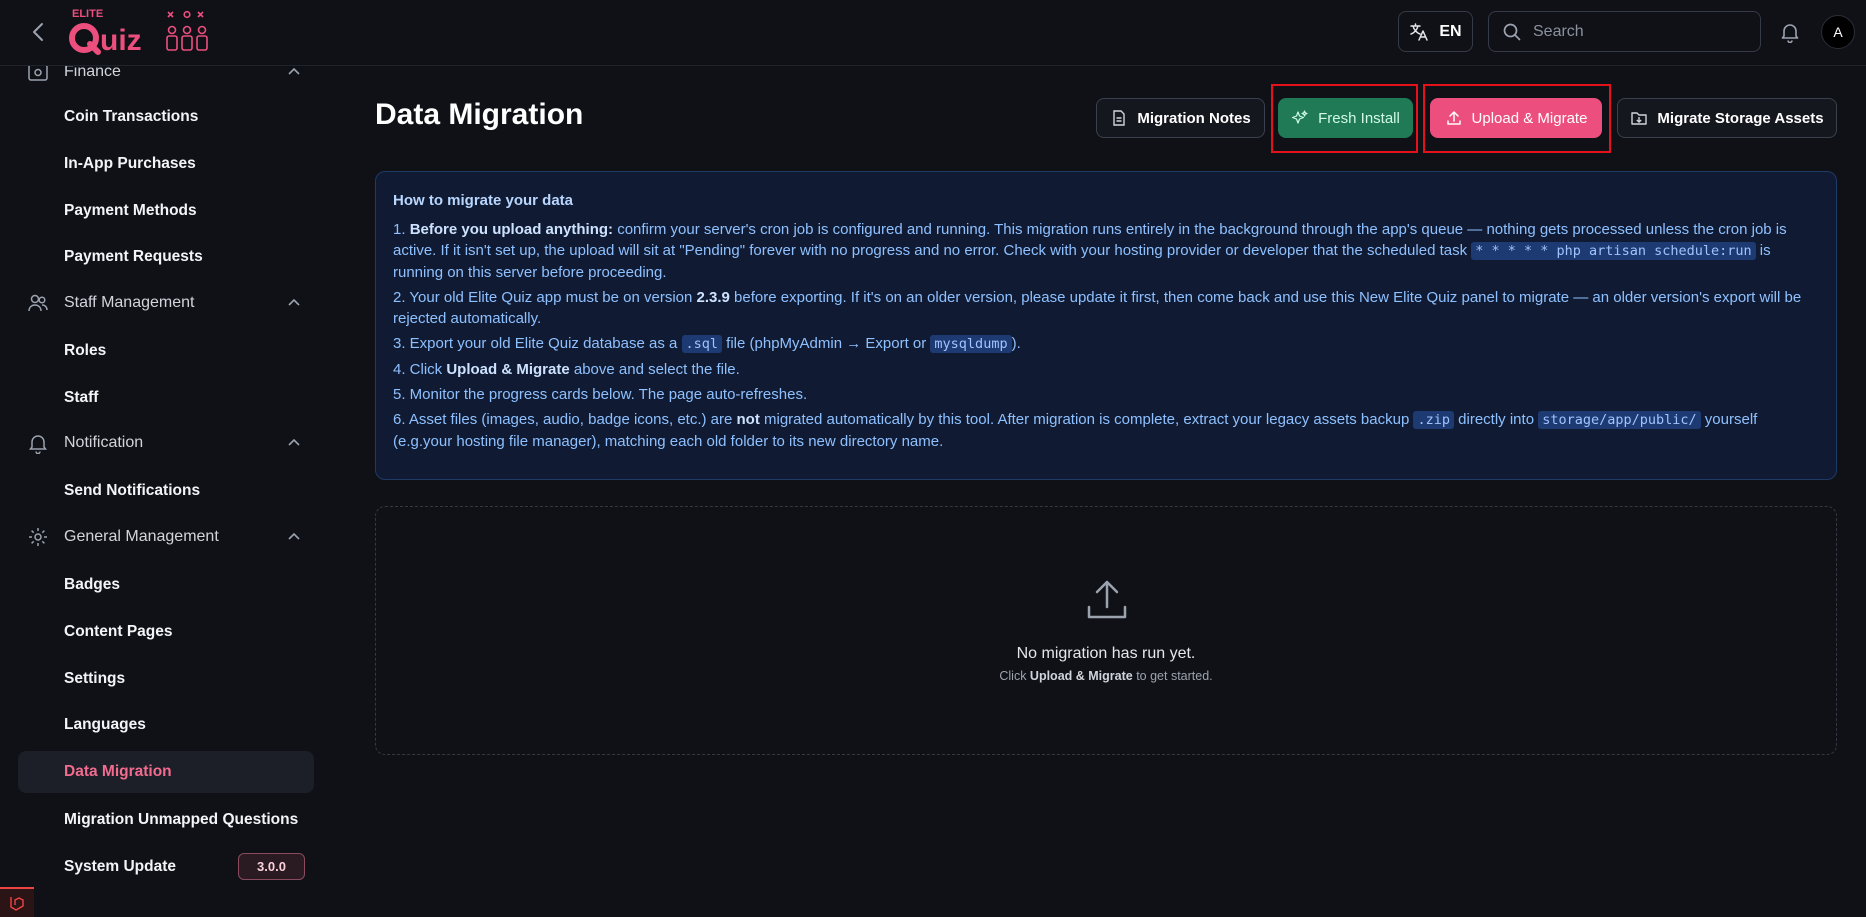 The height and width of the screenshot is (917, 1866). Describe the element at coordinates (166, 117) in the screenshot. I see `sidebar-item-coin-transactions: Coin Transactions` at that location.